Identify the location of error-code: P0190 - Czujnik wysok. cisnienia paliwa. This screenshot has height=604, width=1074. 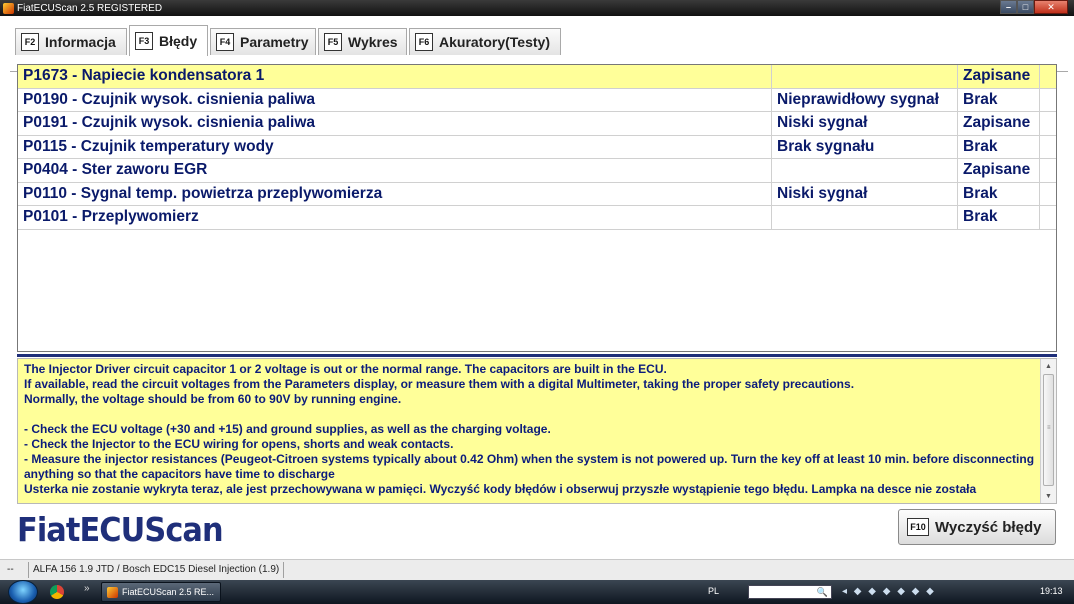
(169, 99).